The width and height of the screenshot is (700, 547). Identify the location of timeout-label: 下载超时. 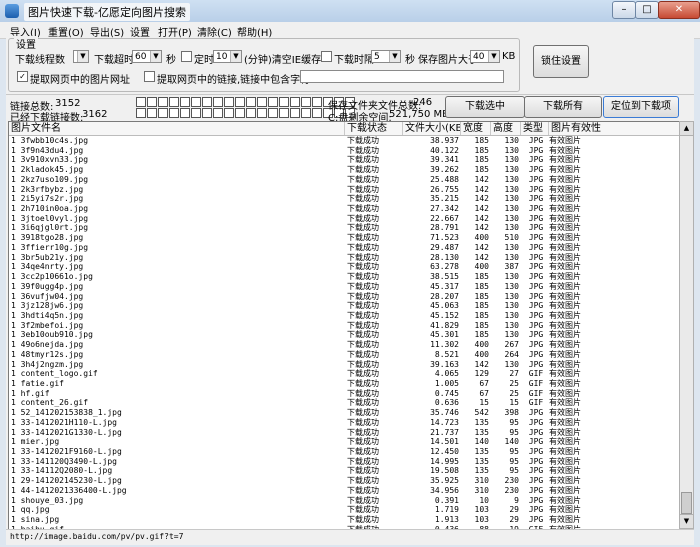
(114, 60).